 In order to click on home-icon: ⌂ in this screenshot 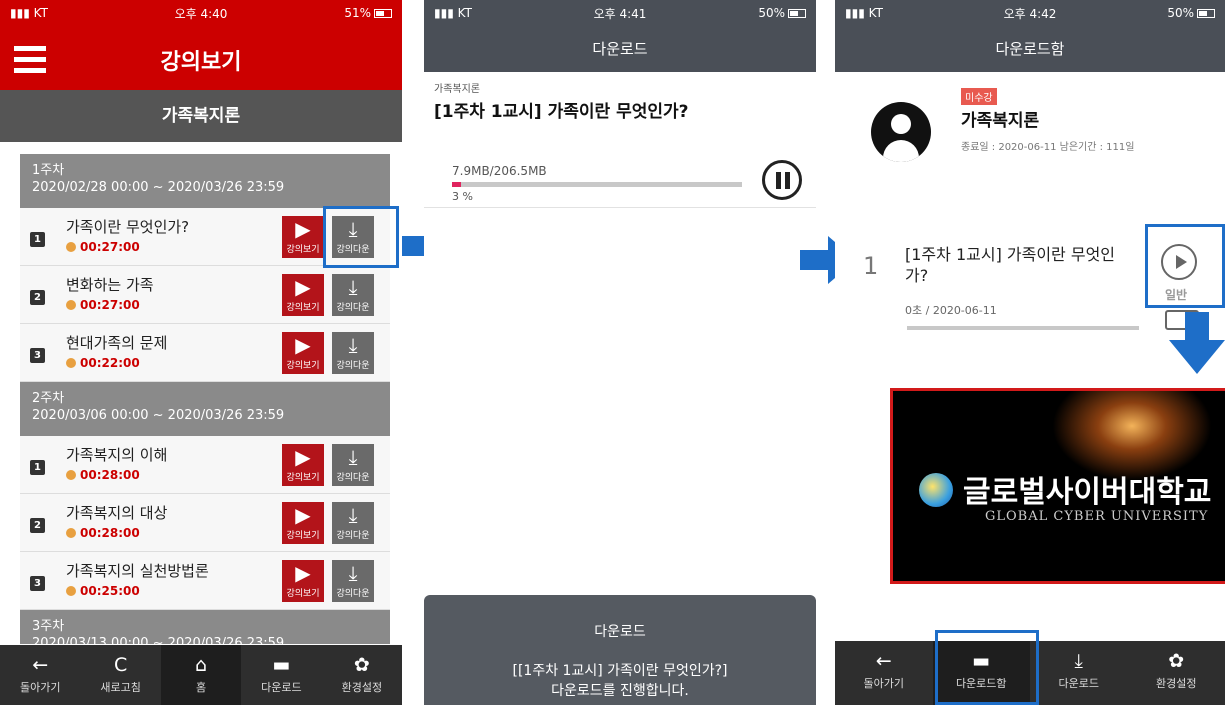, I will do `click(201, 665)`.